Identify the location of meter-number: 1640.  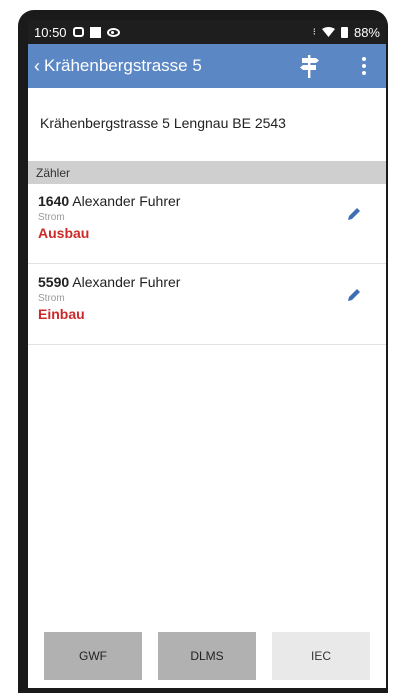
(54, 201).